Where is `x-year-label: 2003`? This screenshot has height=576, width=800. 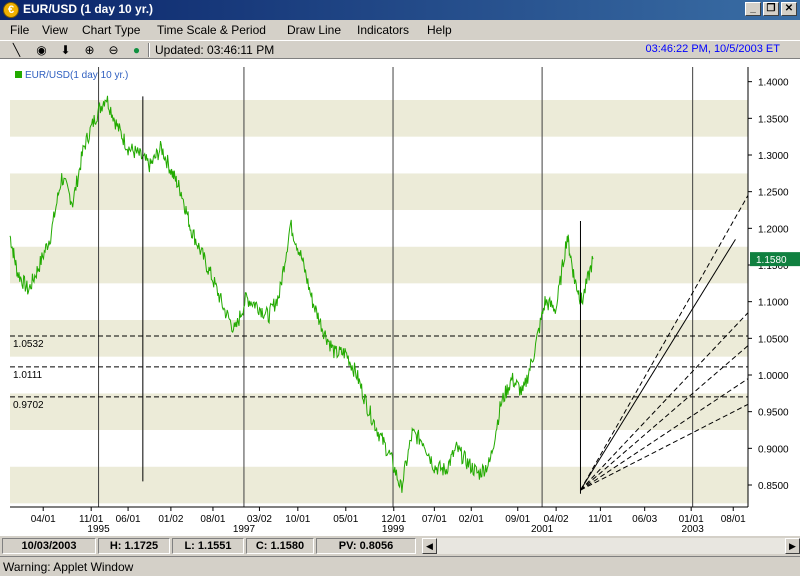
x-year-label: 2003 is located at coordinates (693, 529).